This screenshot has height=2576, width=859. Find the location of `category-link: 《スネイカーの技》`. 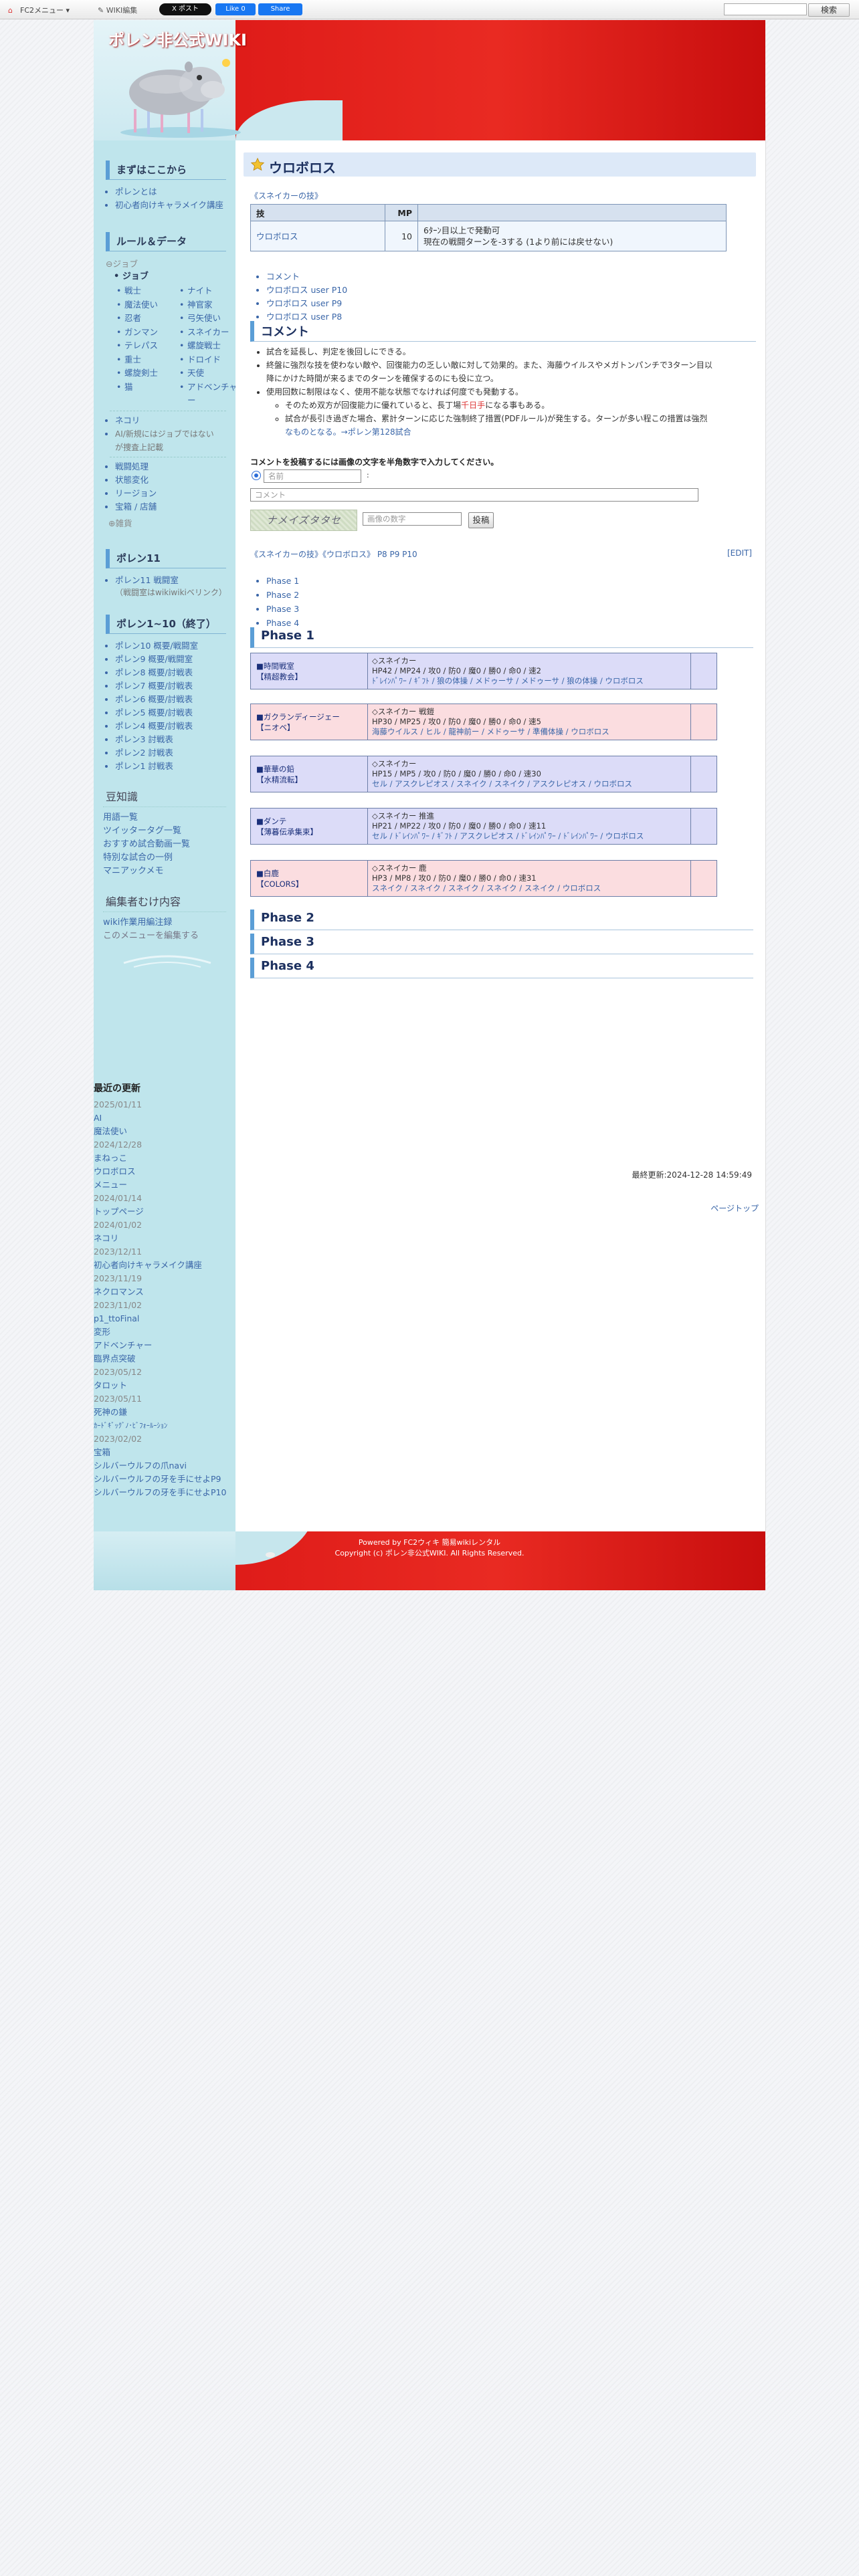

category-link: 《スネイカーの技》 is located at coordinates (286, 195).